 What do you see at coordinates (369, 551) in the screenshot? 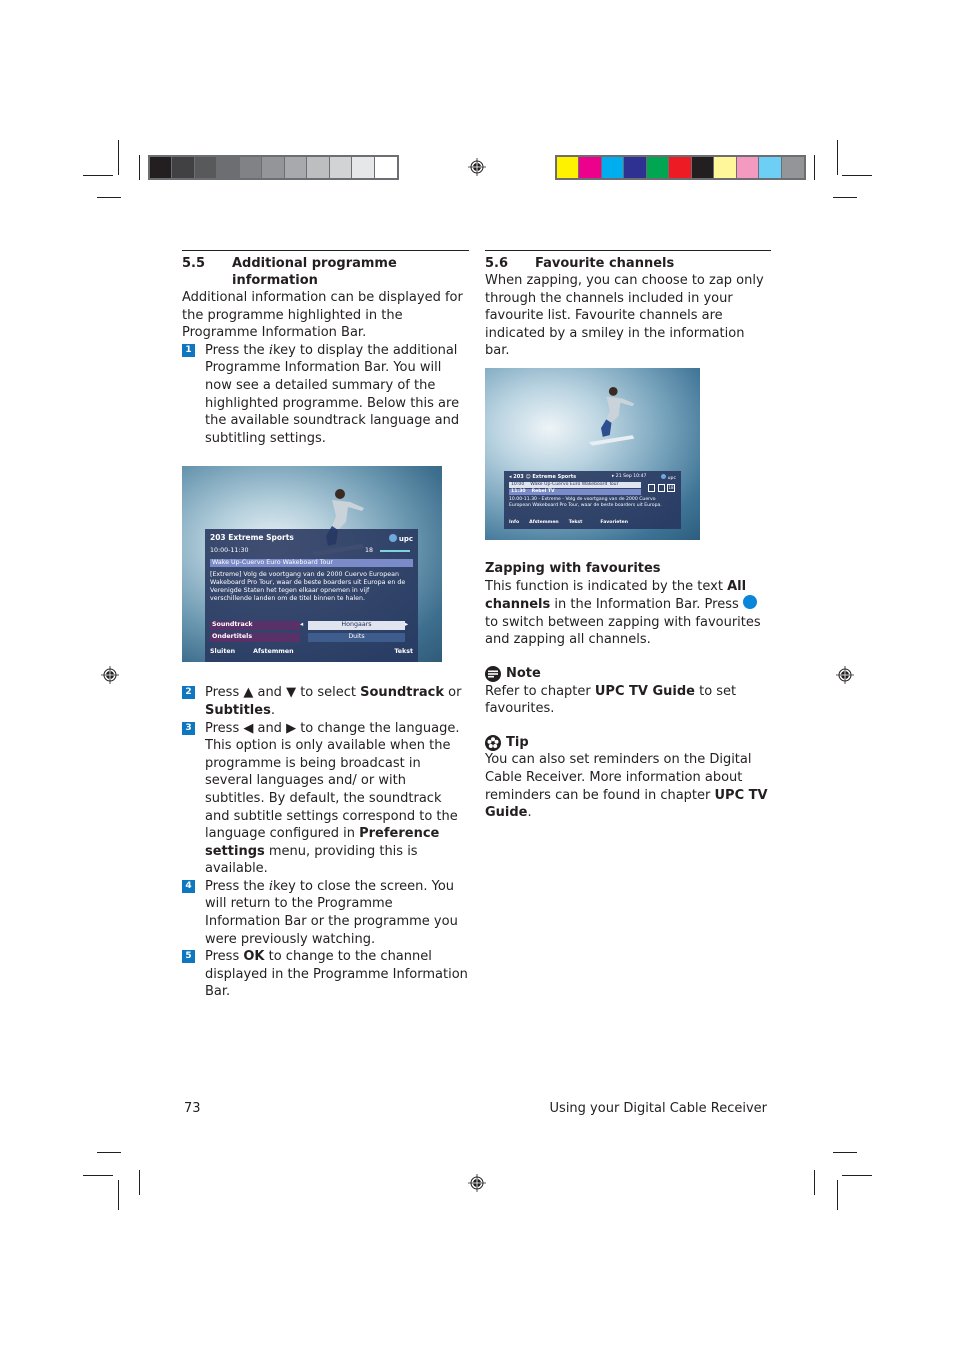
I see `age-rating: 18` at bounding box center [369, 551].